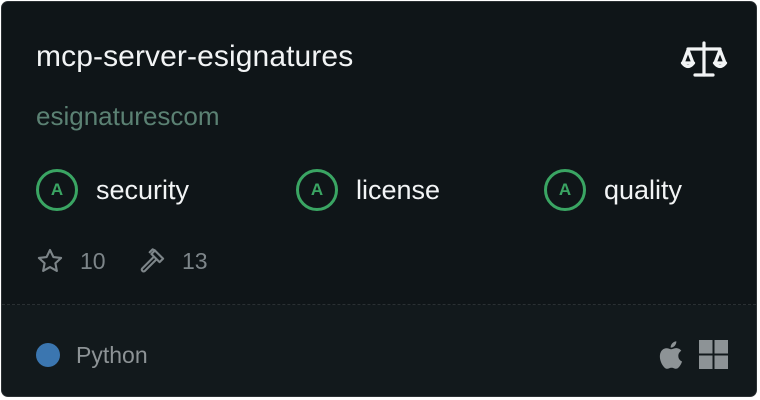 This screenshot has width=760, height=400. What do you see at coordinates (671, 355) in the screenshot?
I see `apple-icon` at bounding box center [671, 355].